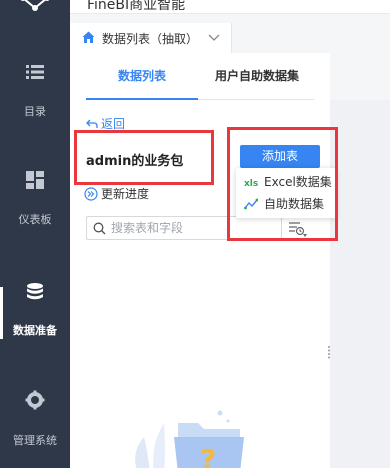 This screenshot has height=468, width=390. I want to click on update-progress-label: 更新进度, so click(125, 194).